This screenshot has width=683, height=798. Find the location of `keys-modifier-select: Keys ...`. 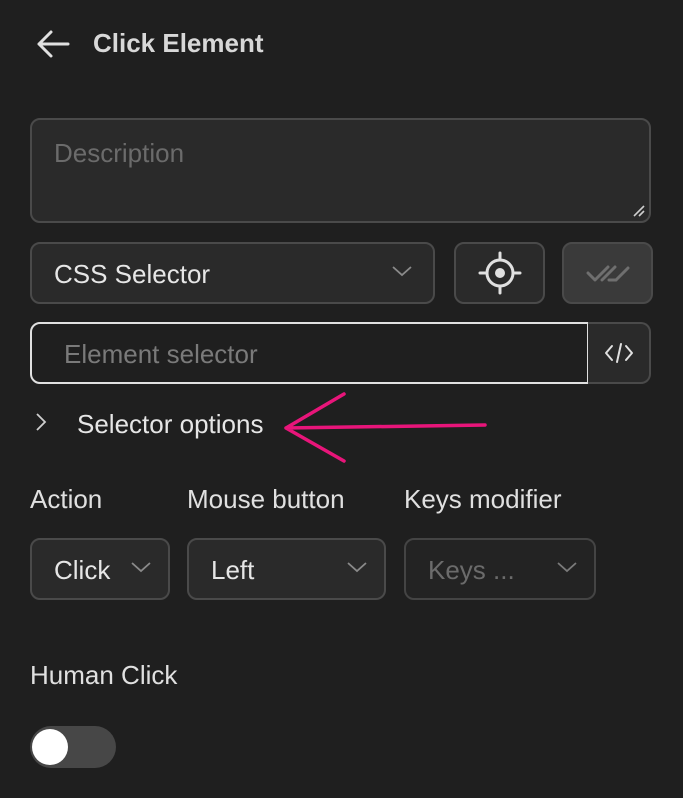

keys-modifier-select: Keys ... is located at coordinates (500, 569).